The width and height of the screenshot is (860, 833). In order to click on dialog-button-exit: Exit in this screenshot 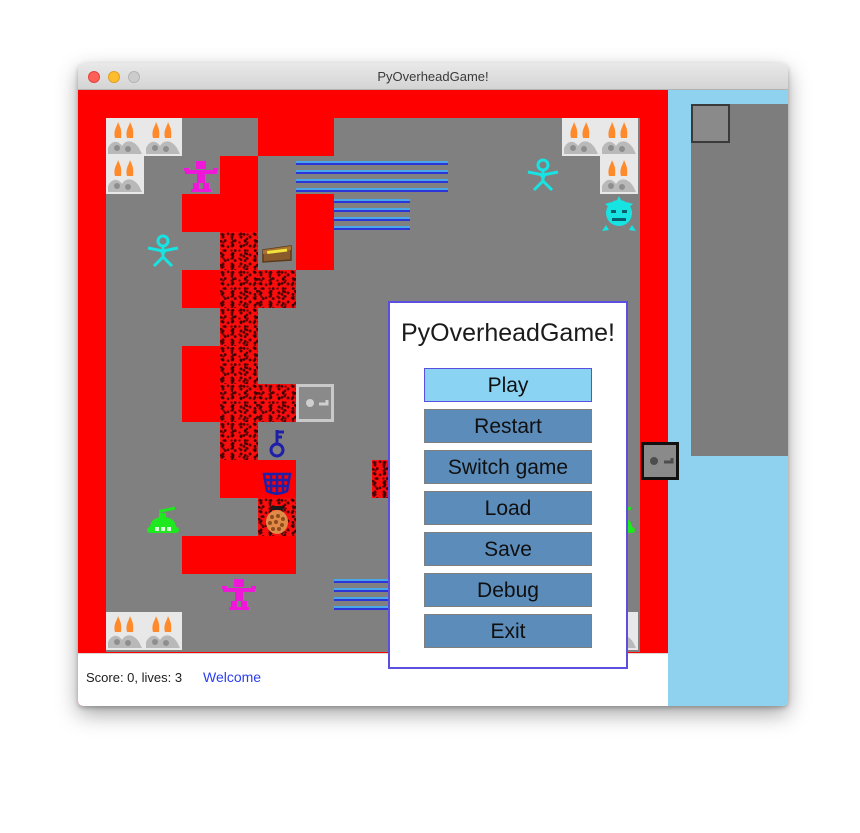, I will do `click(508, 631)`.